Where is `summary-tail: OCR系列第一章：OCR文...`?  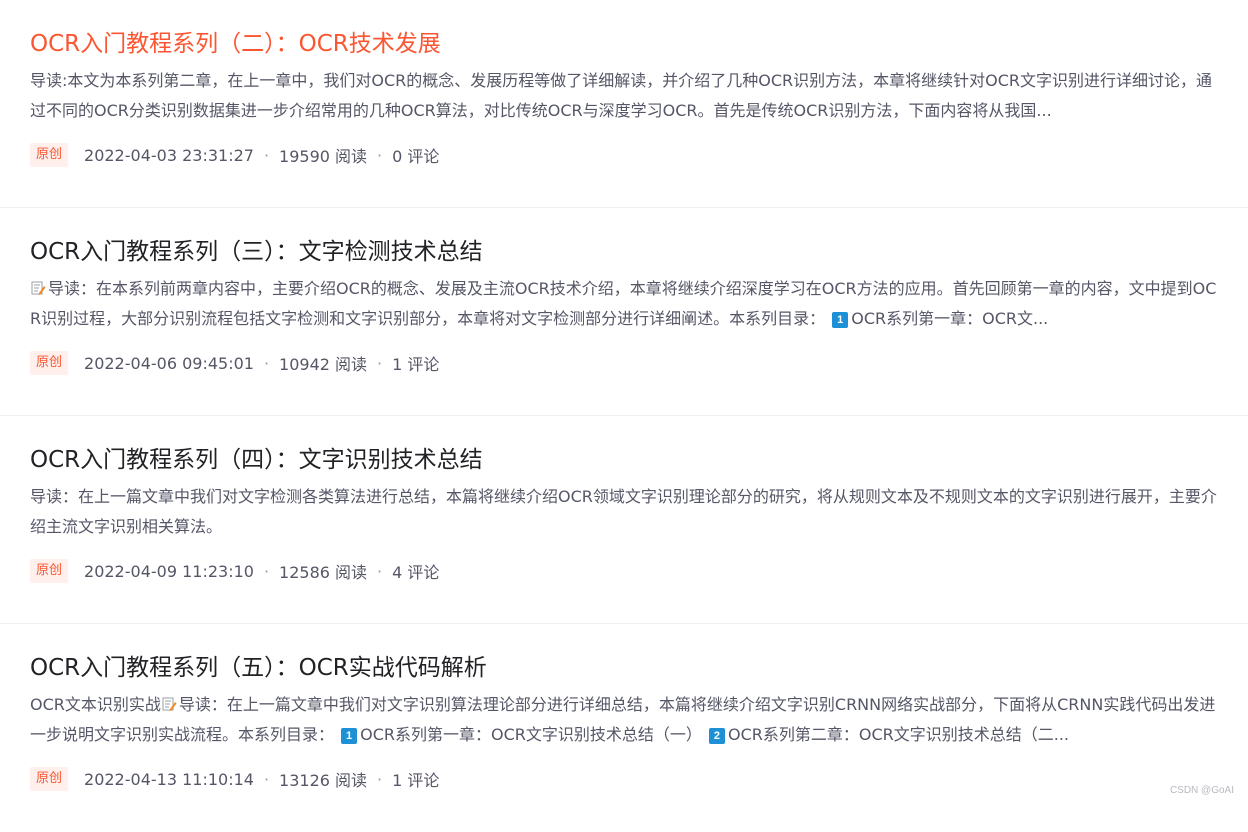
summary-tail: OCR系列第一章：OCR文... is located at coordinates (950, 318).